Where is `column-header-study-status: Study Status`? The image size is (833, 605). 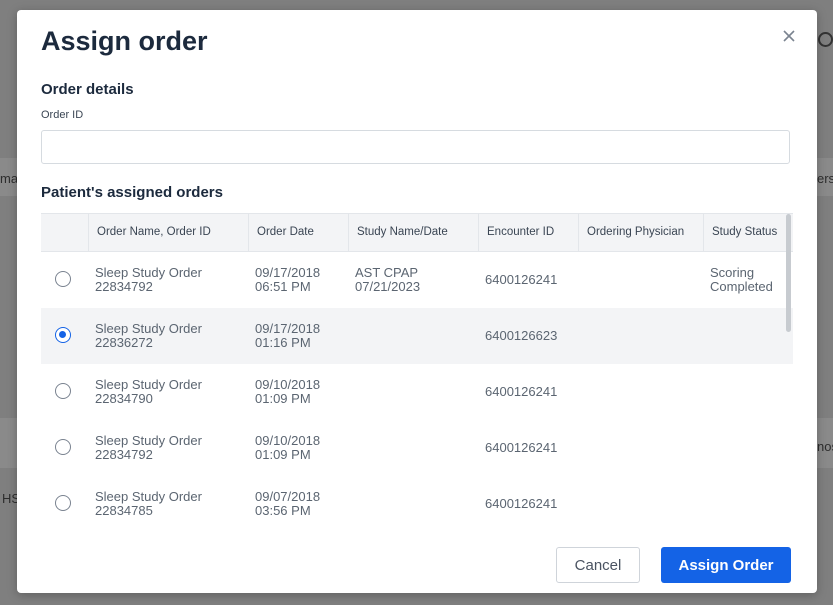 column-header-study-status: Study Status is located at coordinates (748, 232).